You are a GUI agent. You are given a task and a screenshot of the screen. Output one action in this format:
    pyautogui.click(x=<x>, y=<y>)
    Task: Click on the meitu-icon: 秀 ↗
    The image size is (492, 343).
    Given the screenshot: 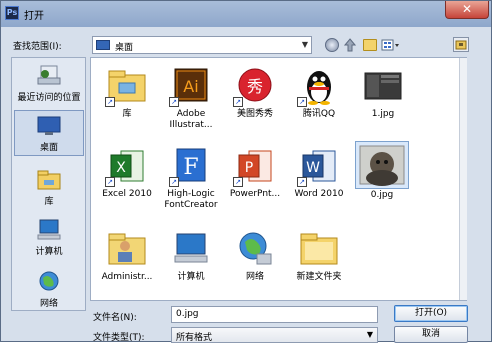 What is the action you would take?
    pyautogui.click(x=255, y=86)
    